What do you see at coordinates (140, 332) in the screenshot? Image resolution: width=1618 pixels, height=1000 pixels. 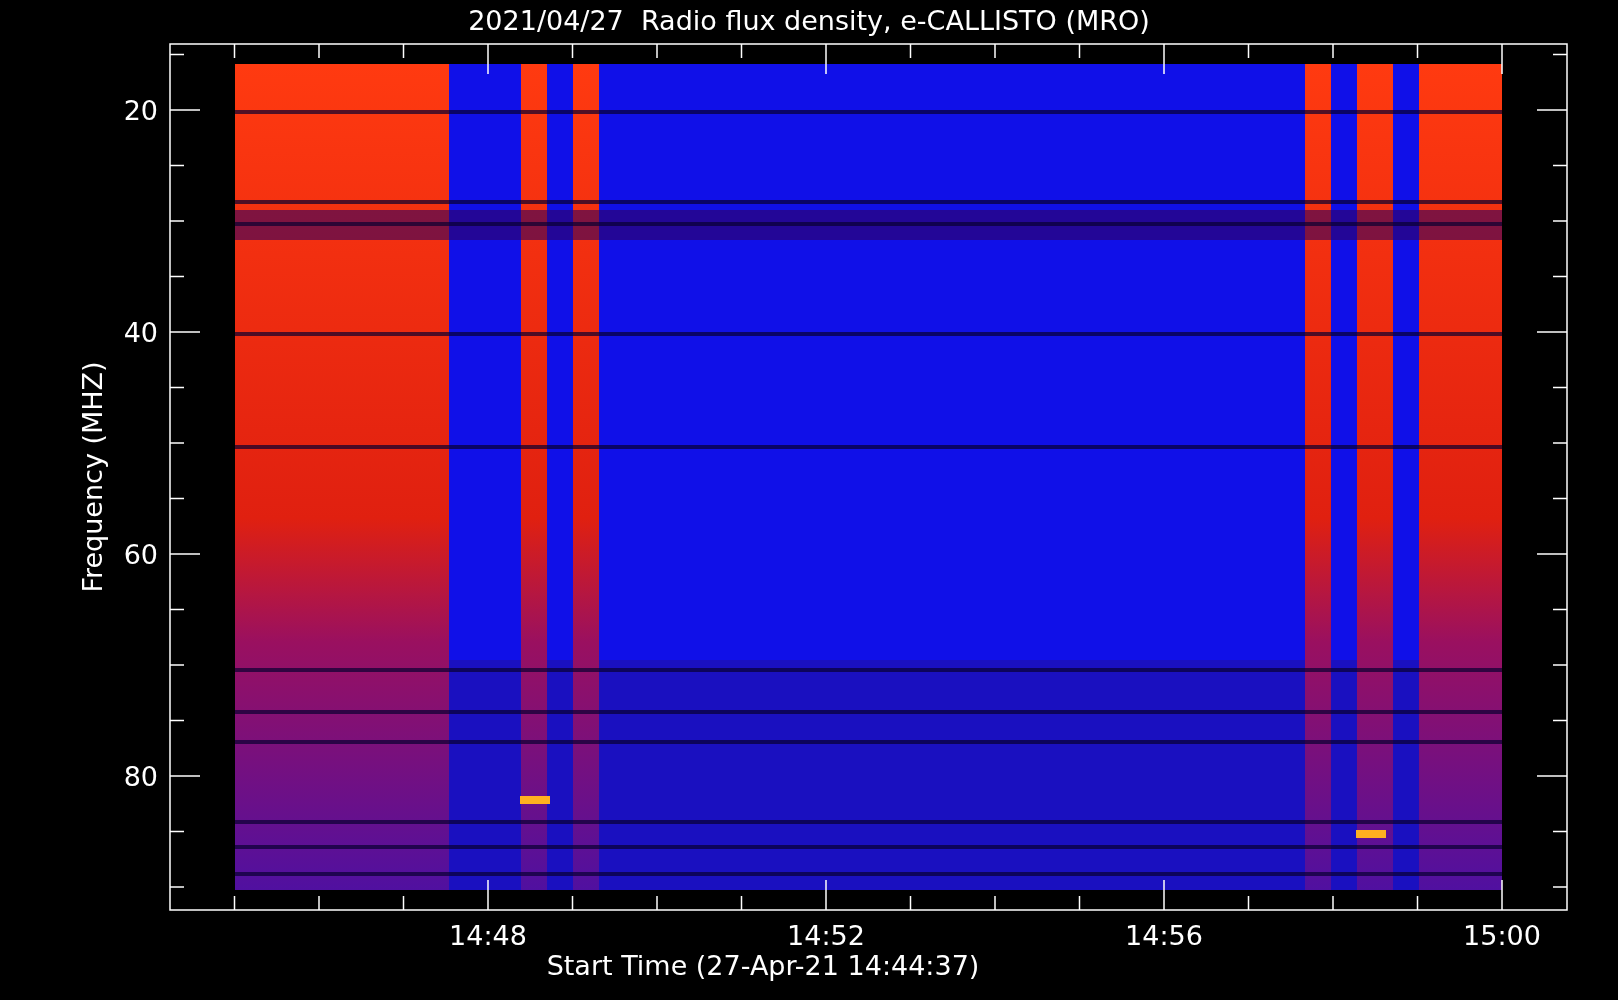 I see `y-tick-label: 40` at bounding box center [140, 332].